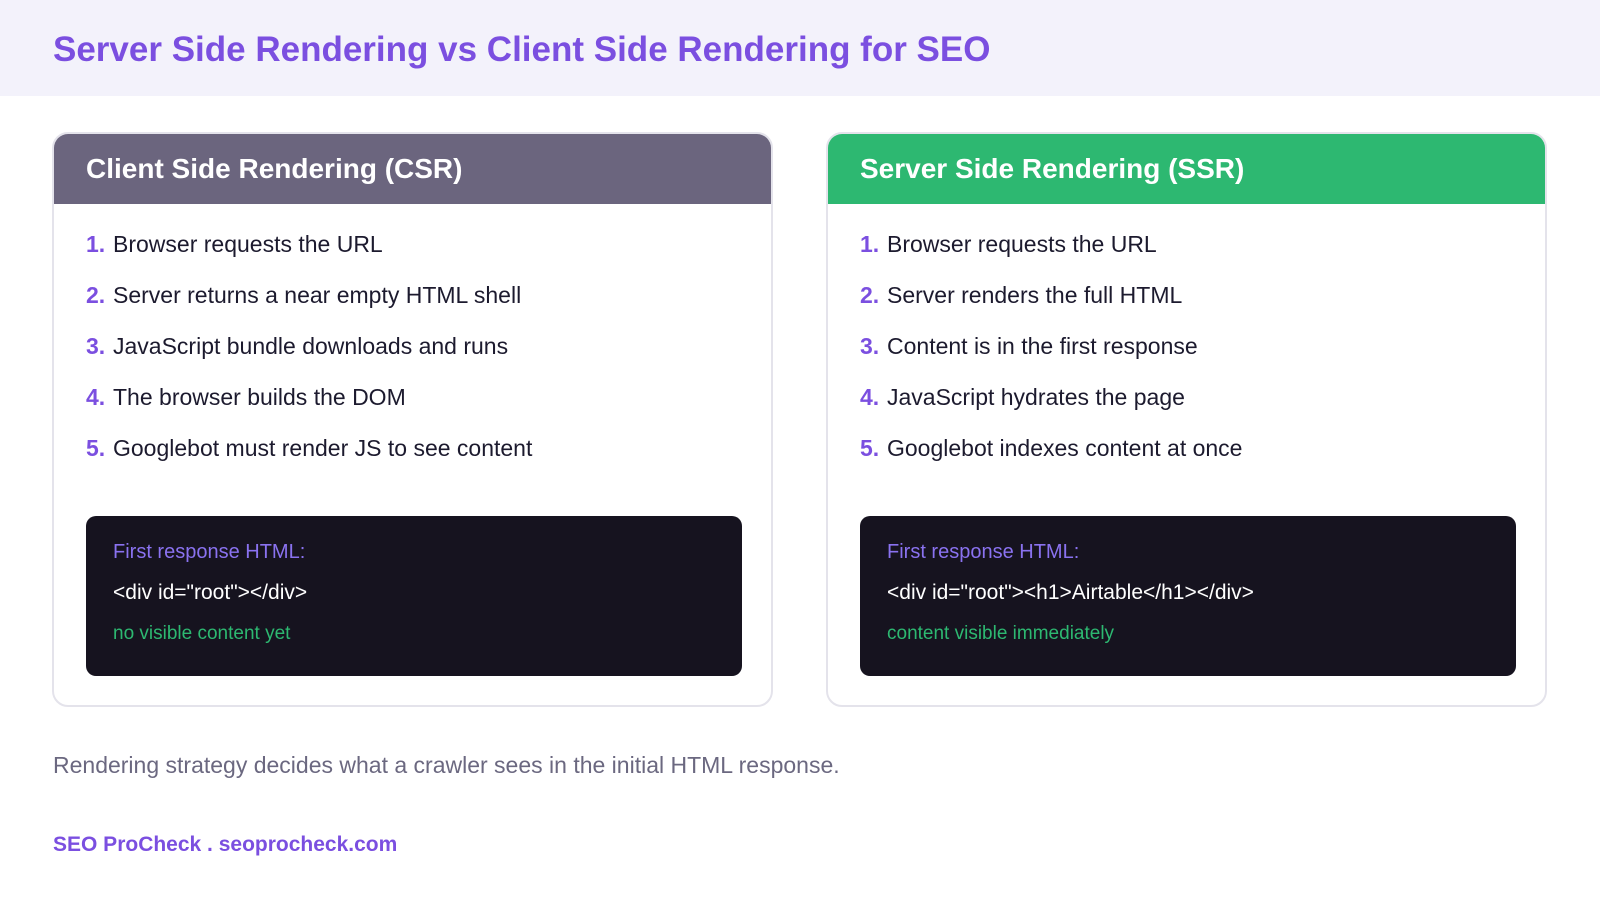 The width and height of the screenshot is (1600, 900). Describe the element at coordinates (317, 295) in the screenshot. I see `step-text: Server returns a near empty HTML shell` at that location.